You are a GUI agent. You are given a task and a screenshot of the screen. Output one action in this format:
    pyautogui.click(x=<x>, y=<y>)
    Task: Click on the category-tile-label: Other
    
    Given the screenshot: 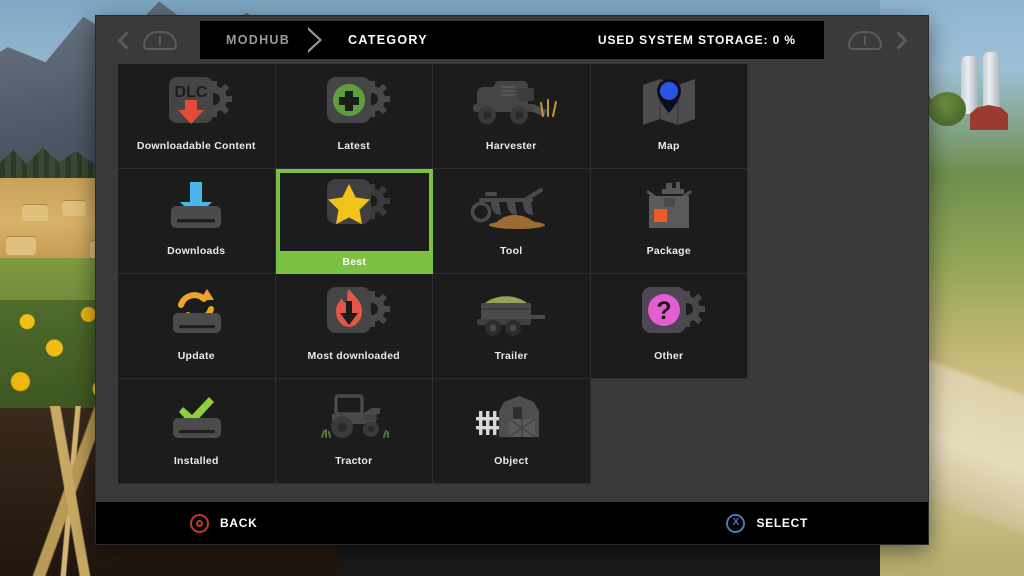 What is the action you would take?
    pyautogui.click(x=669, y=356)
    